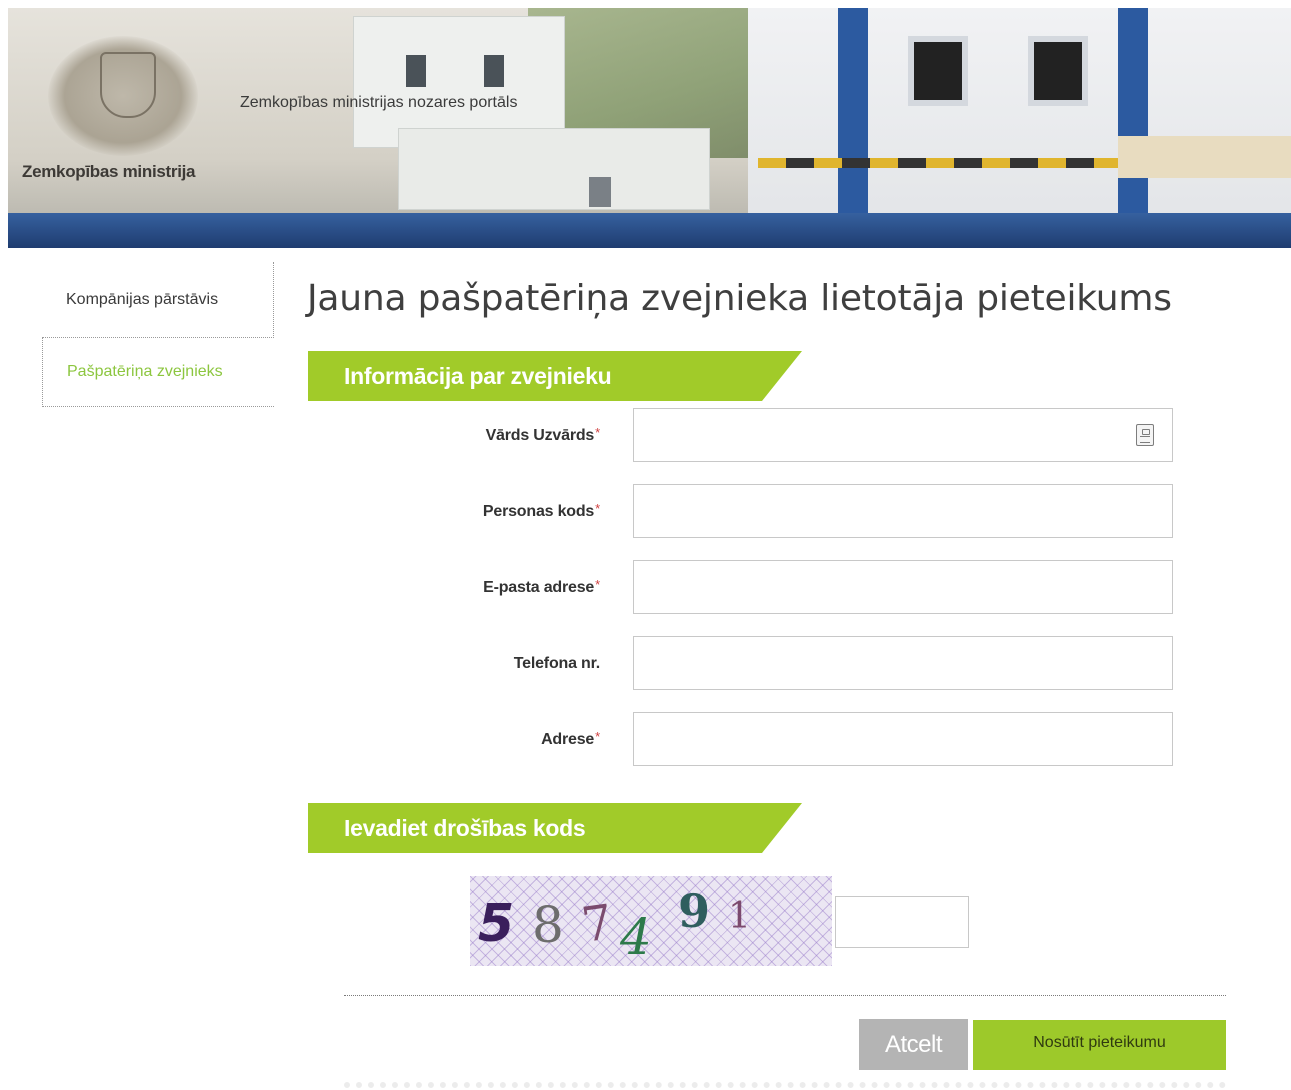  I want to click on phone-label: Telefona nr., so click(557, 664).